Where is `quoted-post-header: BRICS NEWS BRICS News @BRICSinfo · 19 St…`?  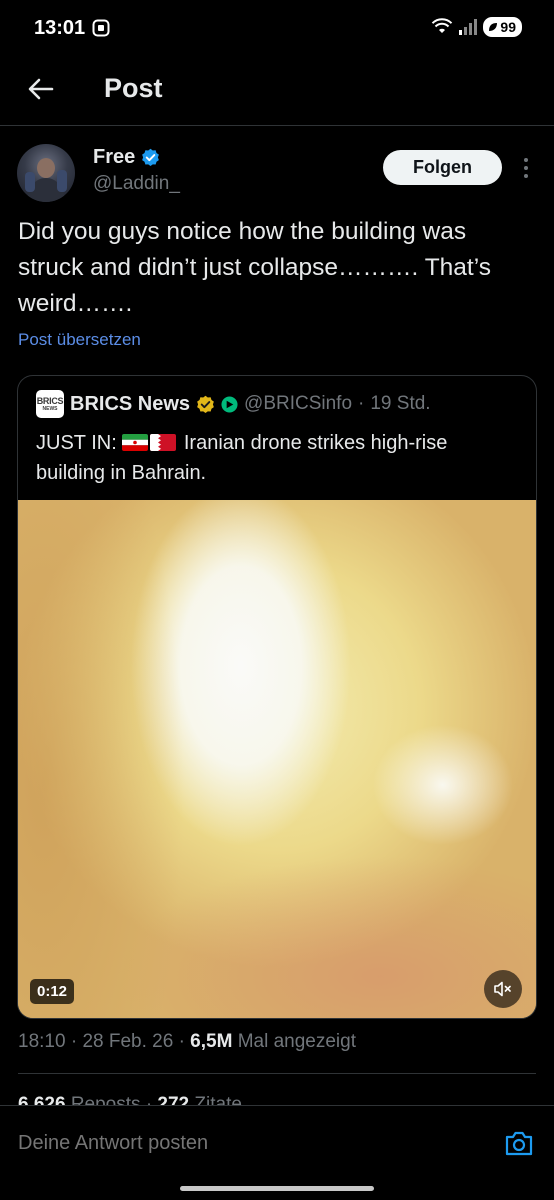
quoted-post-header: BRICS NEWS BRICS News @BRICSinfo · 19 St… is located at coordinates (233, 404).